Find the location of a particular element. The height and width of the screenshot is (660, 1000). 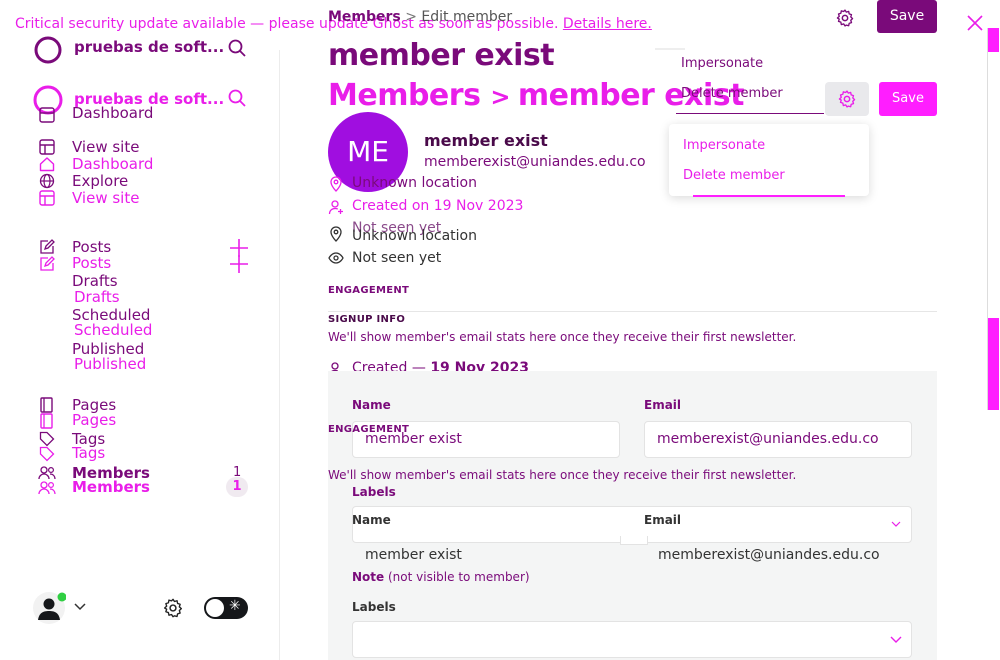

field-connector is located at coordinates (634, 540).